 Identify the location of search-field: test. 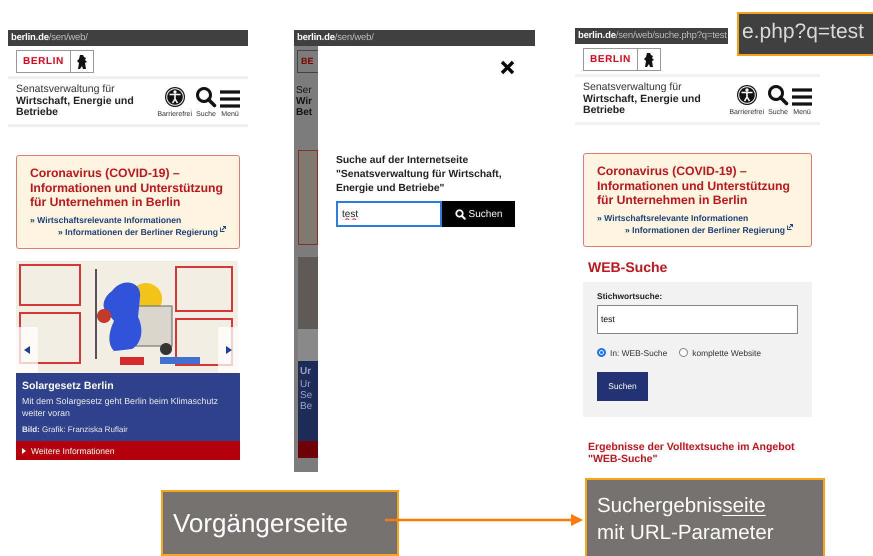
(389, 214).